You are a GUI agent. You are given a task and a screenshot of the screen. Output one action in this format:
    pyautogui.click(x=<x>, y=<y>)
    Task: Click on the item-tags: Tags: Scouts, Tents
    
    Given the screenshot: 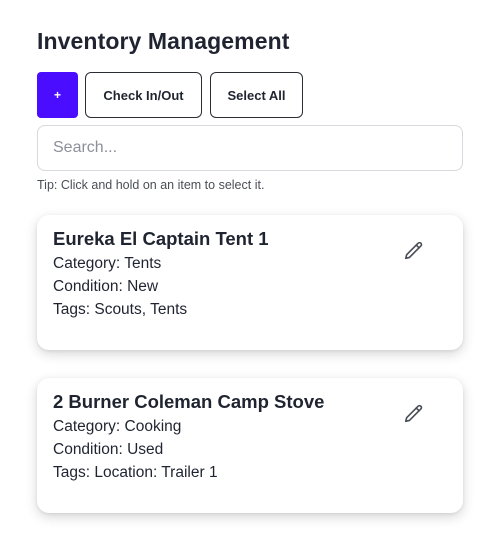 What is the action you would take?
    pyautogui.click(x=120, y=309)
    